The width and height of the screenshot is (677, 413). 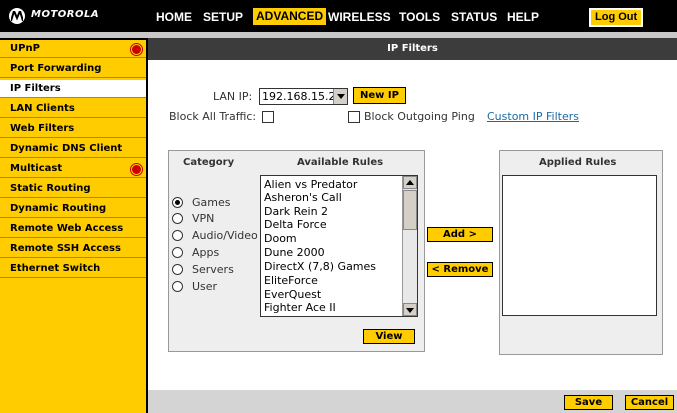 I want to click on sidebar-item-label: Dynamic Routing, so click(x=58, y=208).